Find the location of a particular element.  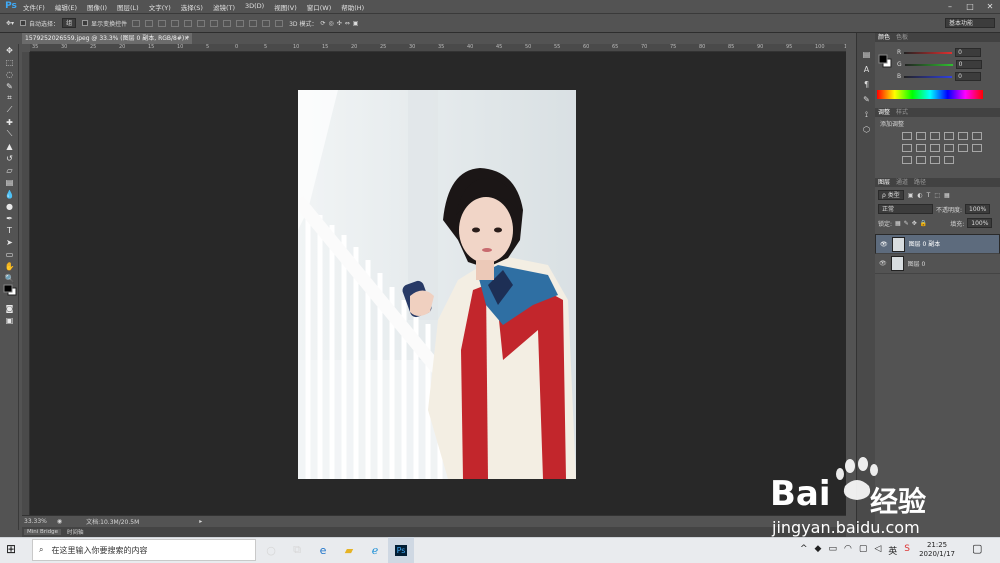

menu-filter: 滤镜(T) is located at coordinates (224, 7).